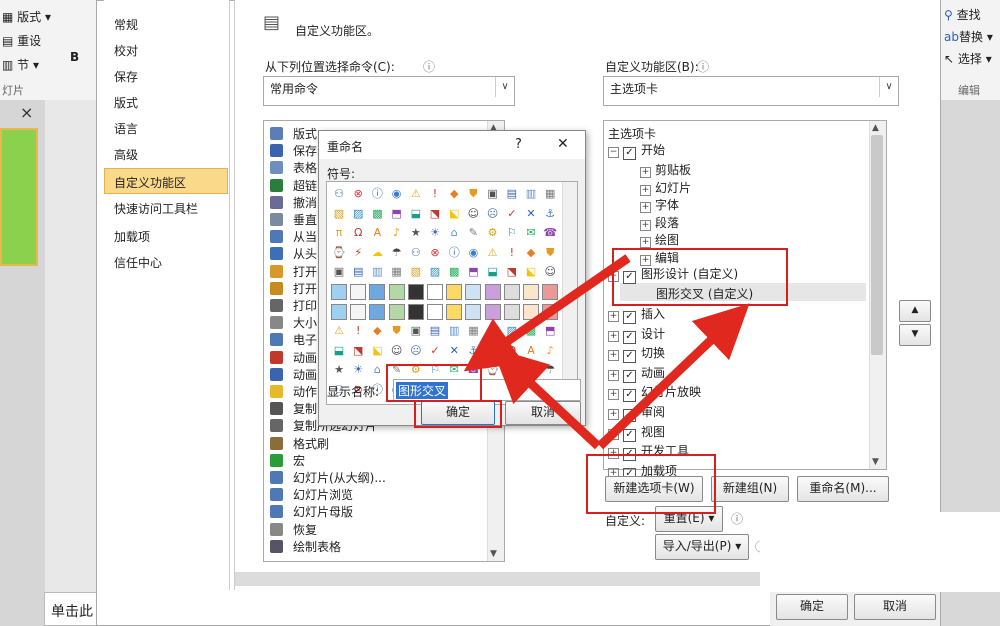 This screenshot has width=1000, height=626. What do you see at coordinates (377, 272) in the screenshot?
I see `symbol-cell: ▥` at bounding box center [377, 272].